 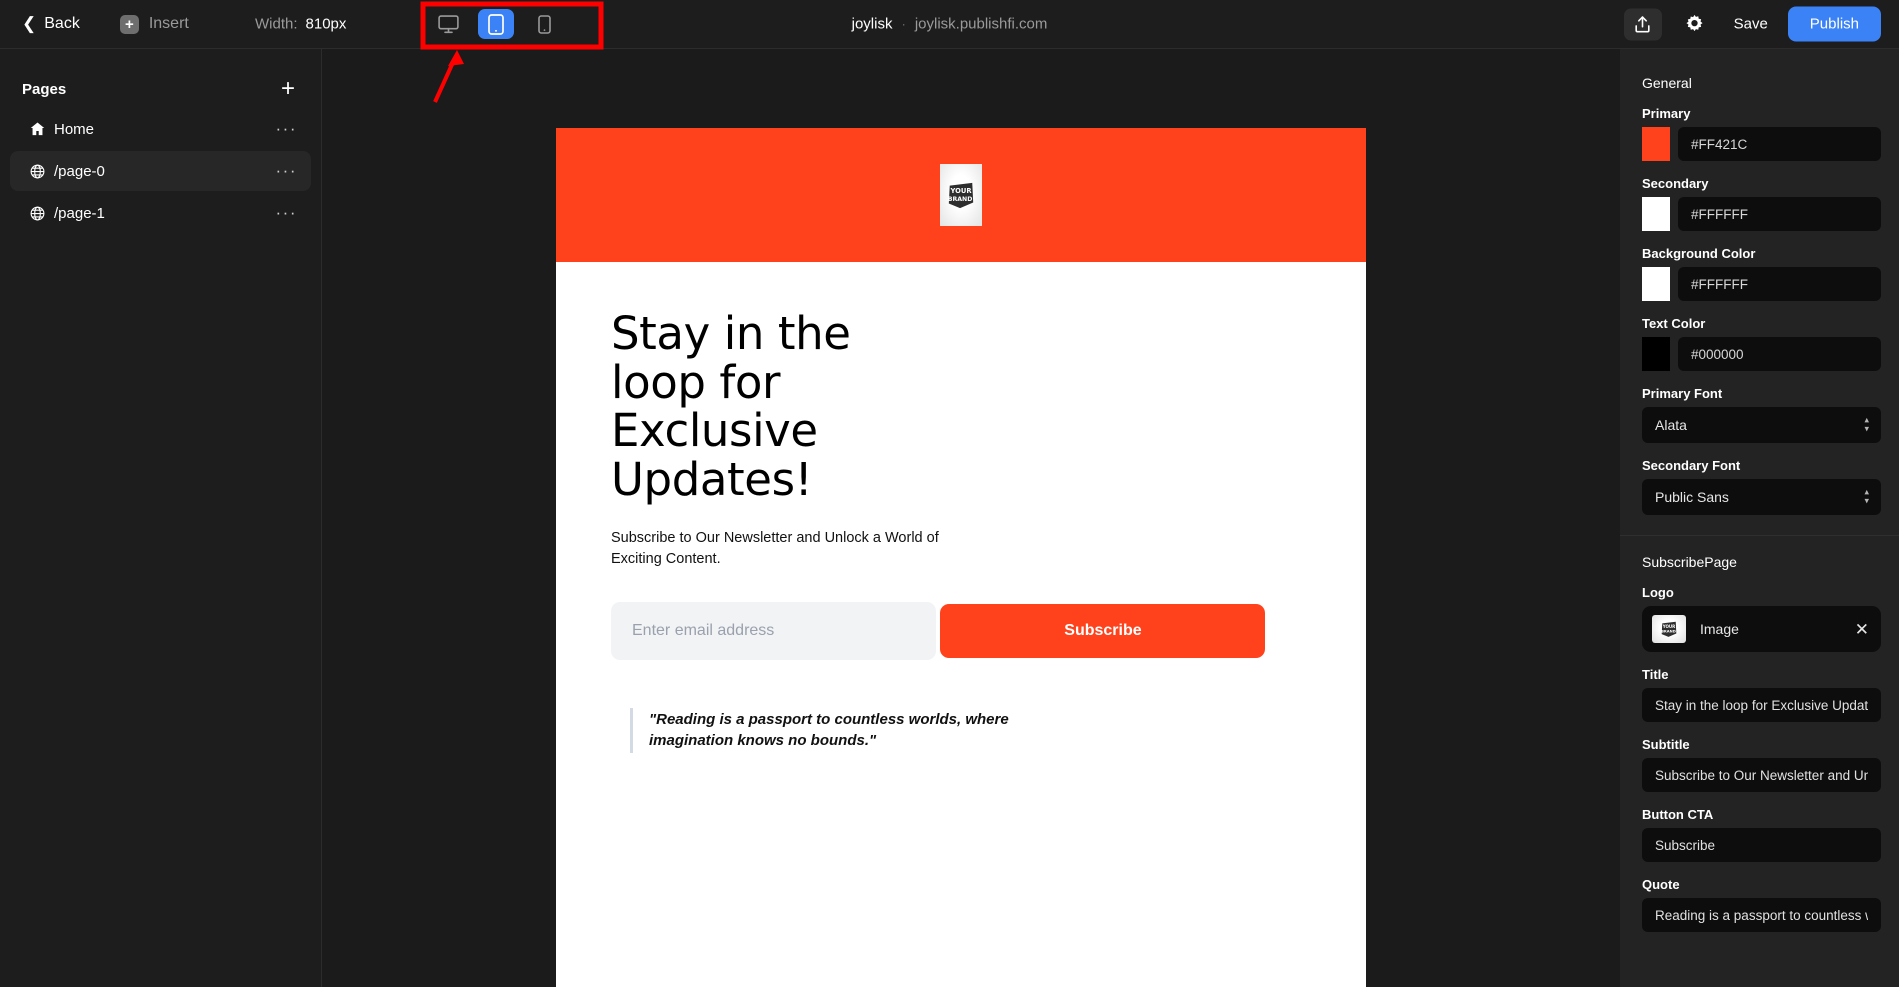 What do you see at coordinates (74, 129) in the screenshot?
I see `sidebar-item-label: Home` at bounding box center [74, 129].